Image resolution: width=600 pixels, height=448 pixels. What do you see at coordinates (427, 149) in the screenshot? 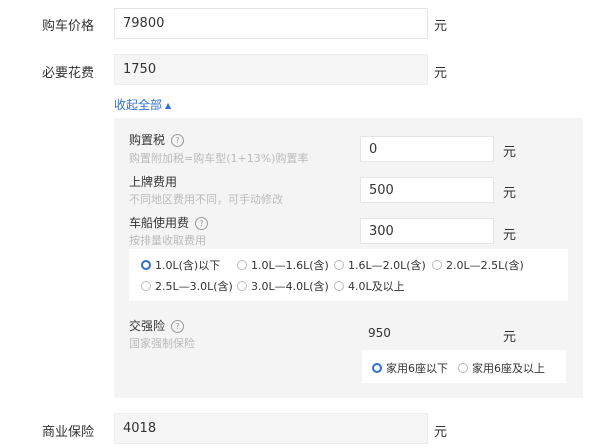
I see `purchase-tax-input: 0` at bounding box center [427, 149].